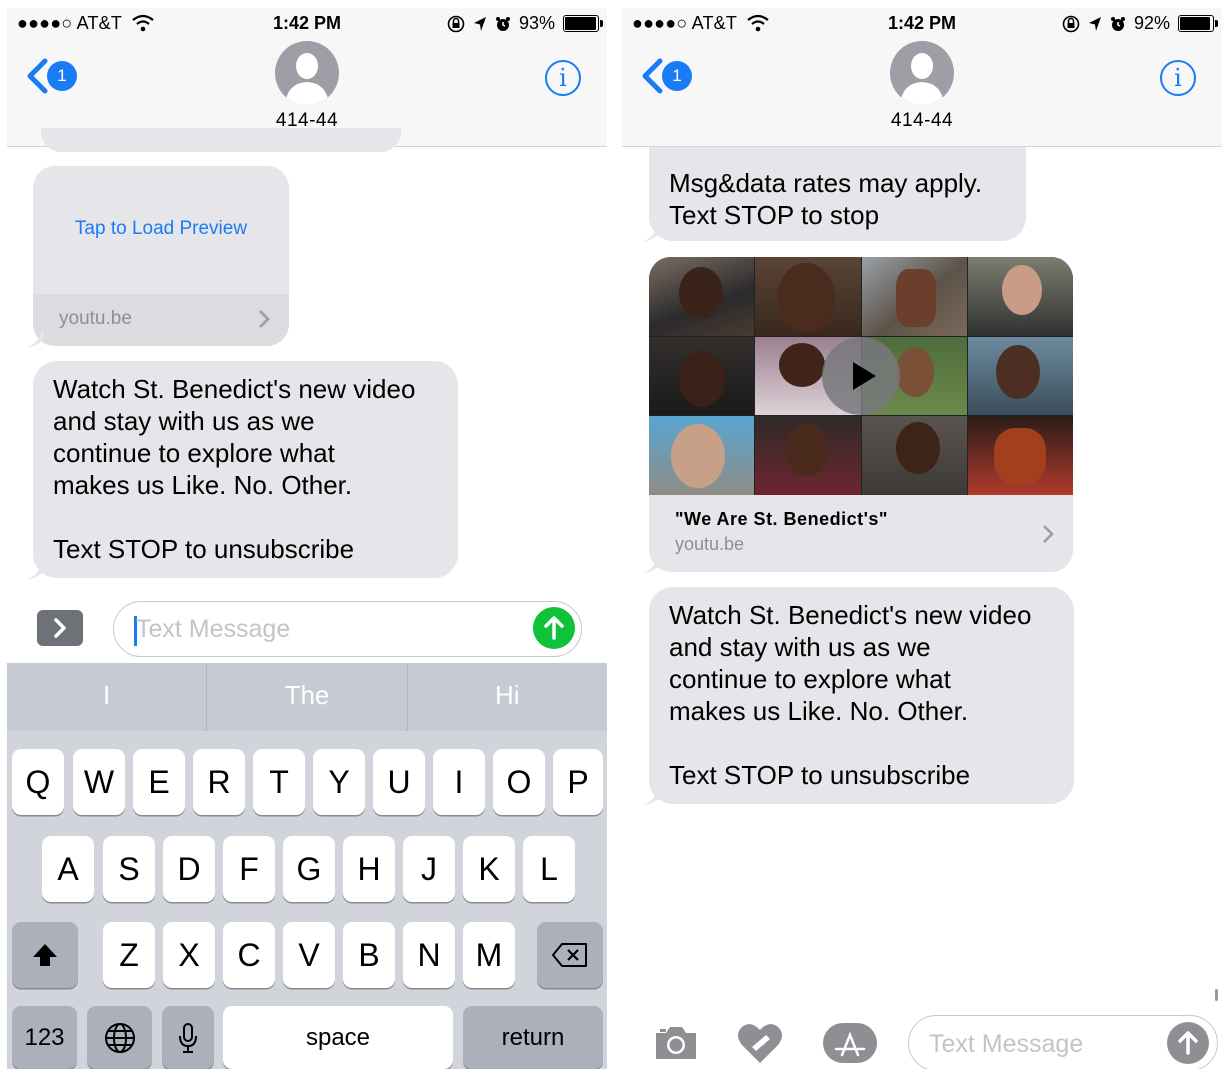 This screenshot has height=1069, width=1222. I want to click on message-line: and stay with us as we, so click(184, 421).